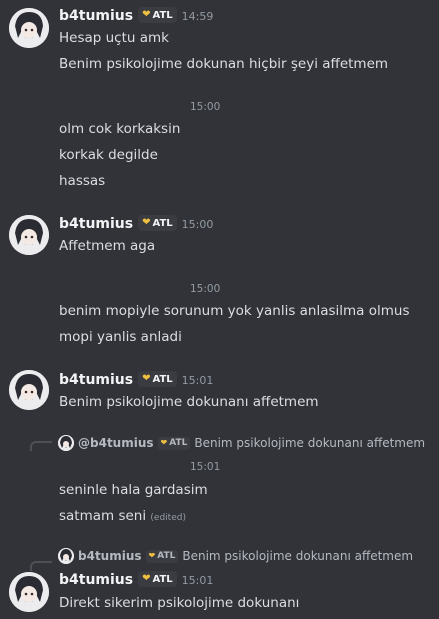 The height and width of the screenshot is (619, 439). Describe the element at coordinates (108, 155) in the screenshot. I see `message-text: korkak degilde` at that location.